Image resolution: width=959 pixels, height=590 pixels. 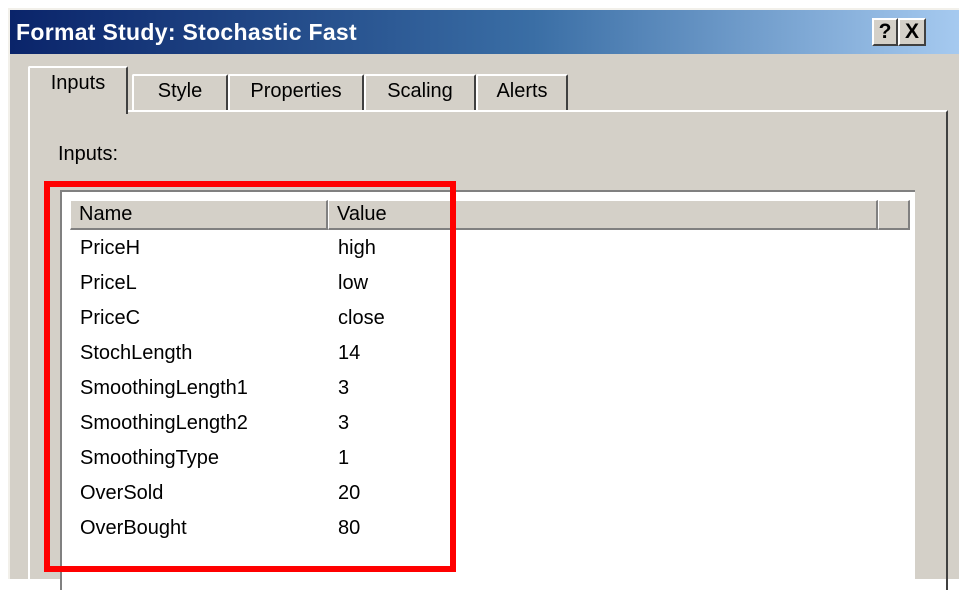 What do you see at coordinates (136, 353) in the screenshot?
I see `input-name: StochLength` at bounding box center [136, 353].